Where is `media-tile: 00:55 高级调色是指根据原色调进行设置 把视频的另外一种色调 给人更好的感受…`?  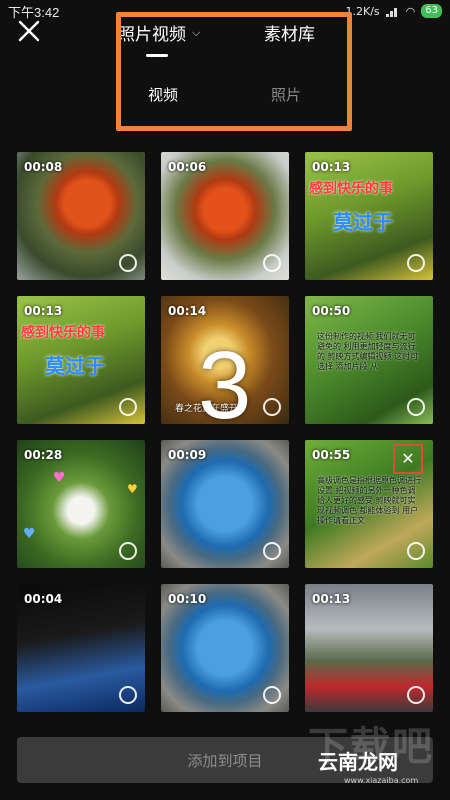 media-tile: 00:55 高级调色是指根据原色调进行设置 把视频的另外一种色调 给人更好的感受… is located at coordinates (369, 504).